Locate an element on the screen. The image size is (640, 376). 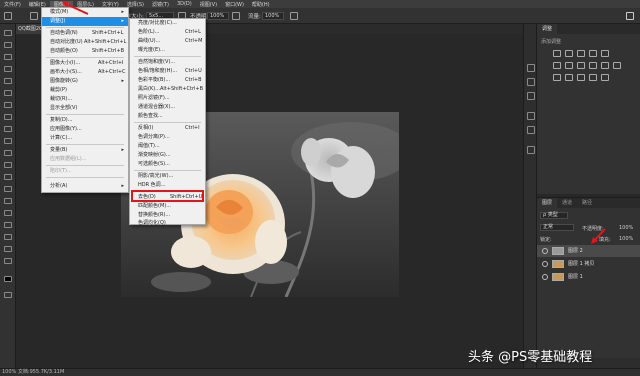
marquee-tool-icon is located at coordinates (8, 45).